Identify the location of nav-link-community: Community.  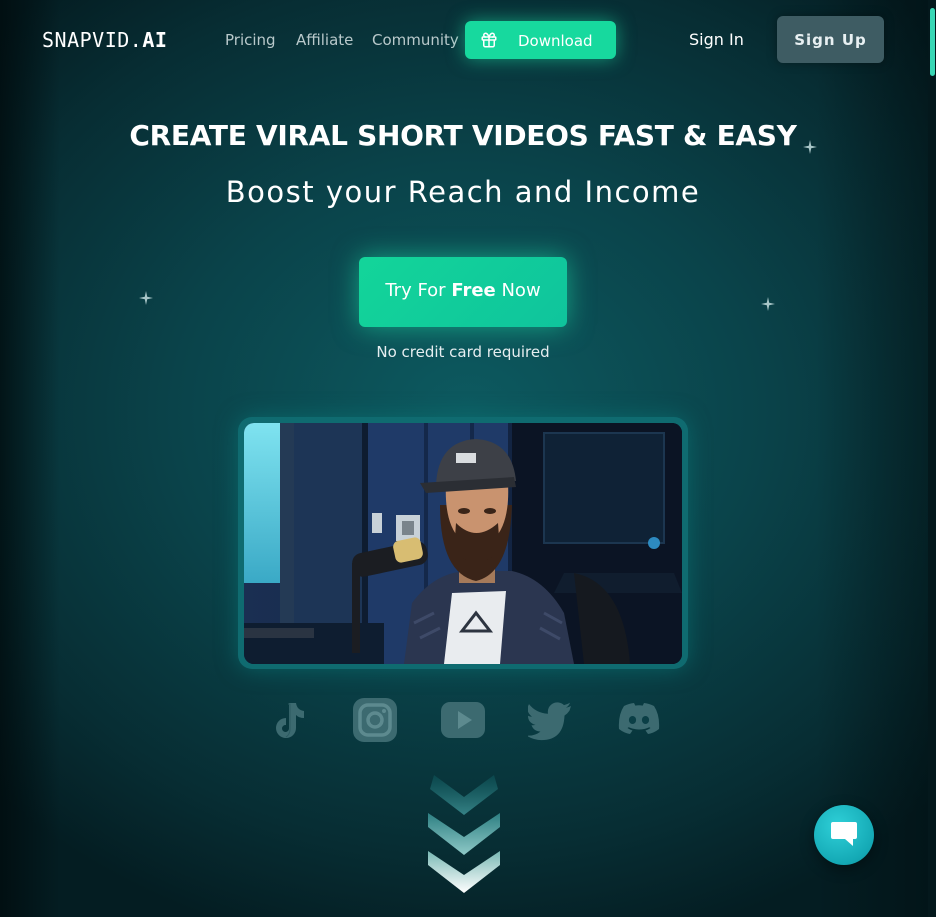
(415, 40).